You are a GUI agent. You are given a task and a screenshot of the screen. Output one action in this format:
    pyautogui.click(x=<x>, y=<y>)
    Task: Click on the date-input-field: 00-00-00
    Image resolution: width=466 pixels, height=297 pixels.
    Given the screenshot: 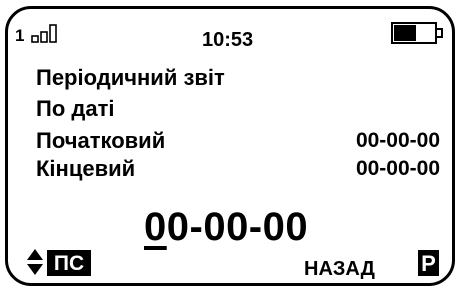 What is the action you would take?
    pyautogui.click(x=226, y=227)
    